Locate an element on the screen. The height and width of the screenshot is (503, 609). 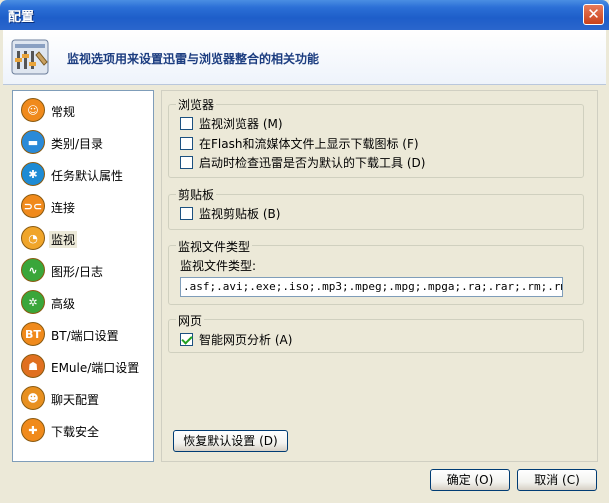
sidebar-item-asterisk: ✱ 任务默认属性 is located at coordinates (84, 174).